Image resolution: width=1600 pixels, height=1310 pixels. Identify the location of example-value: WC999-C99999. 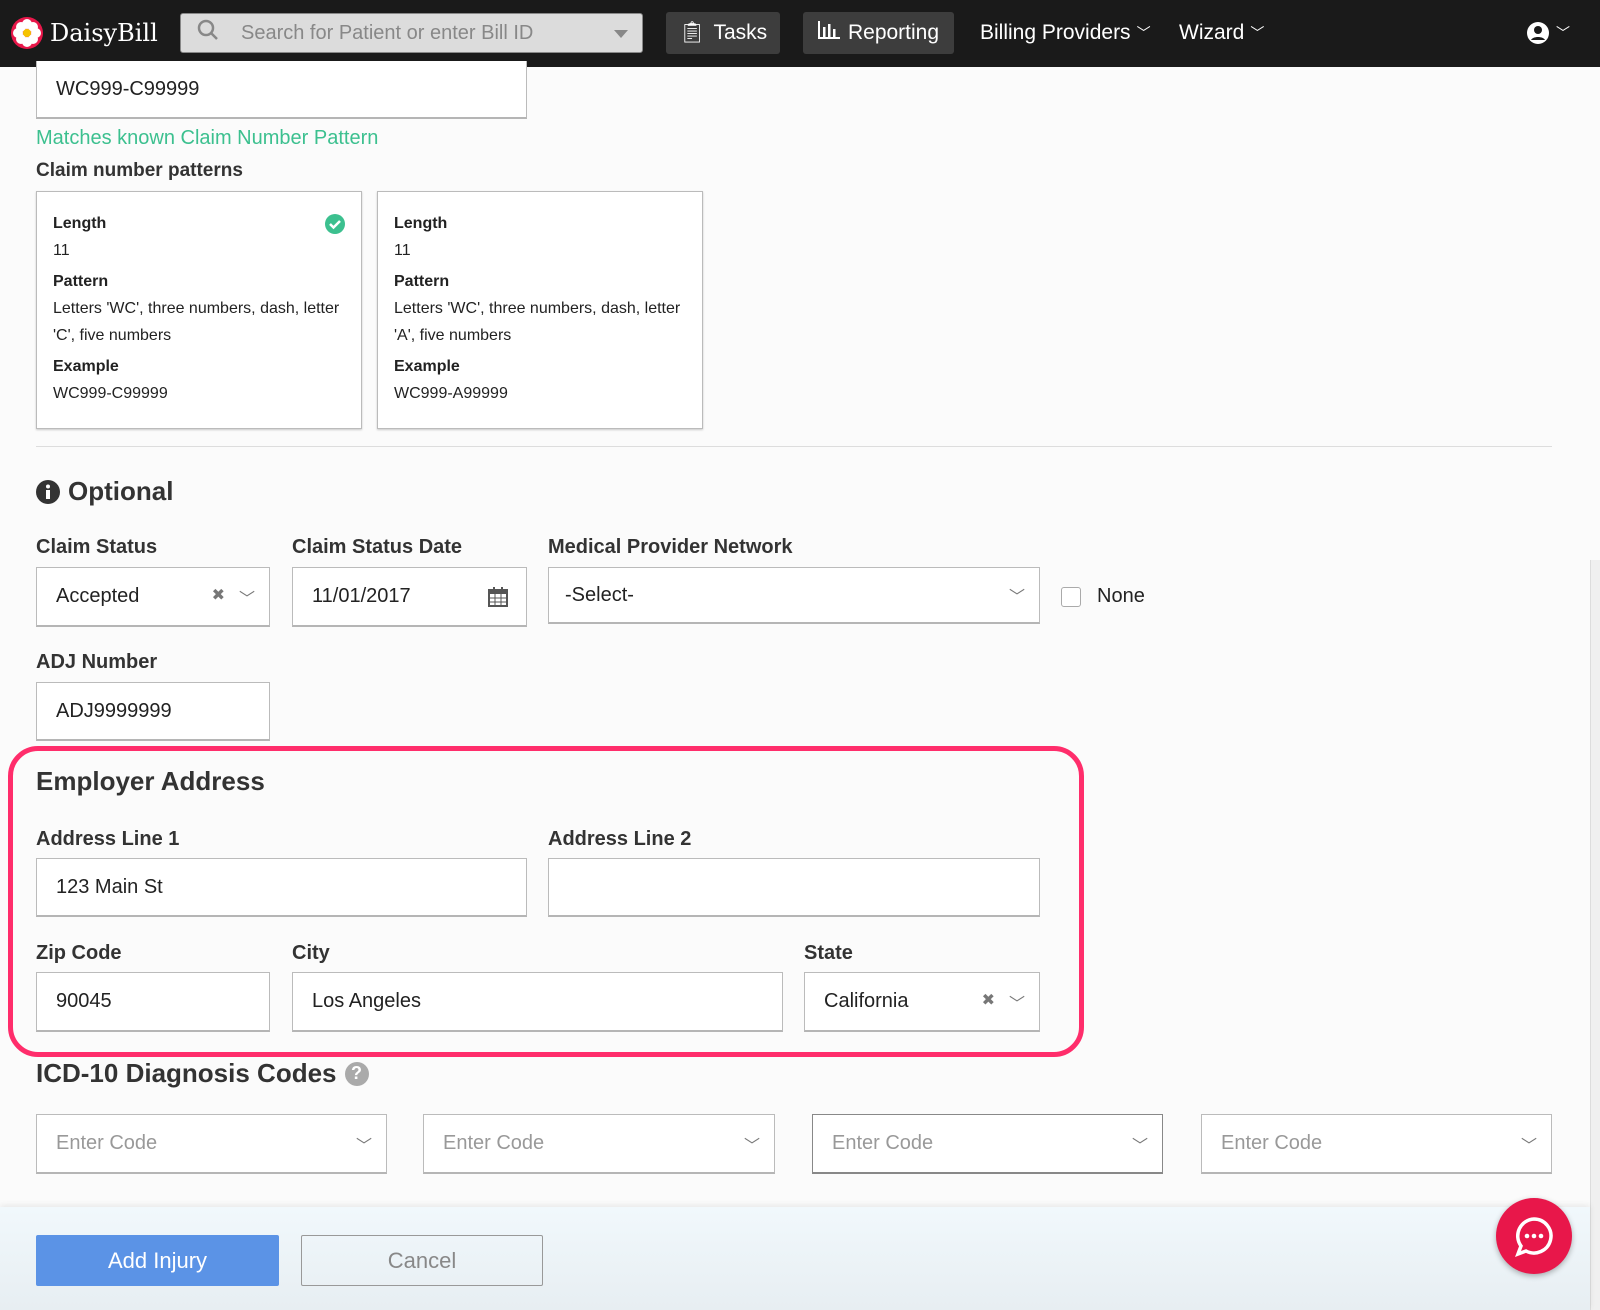
(110, 393).